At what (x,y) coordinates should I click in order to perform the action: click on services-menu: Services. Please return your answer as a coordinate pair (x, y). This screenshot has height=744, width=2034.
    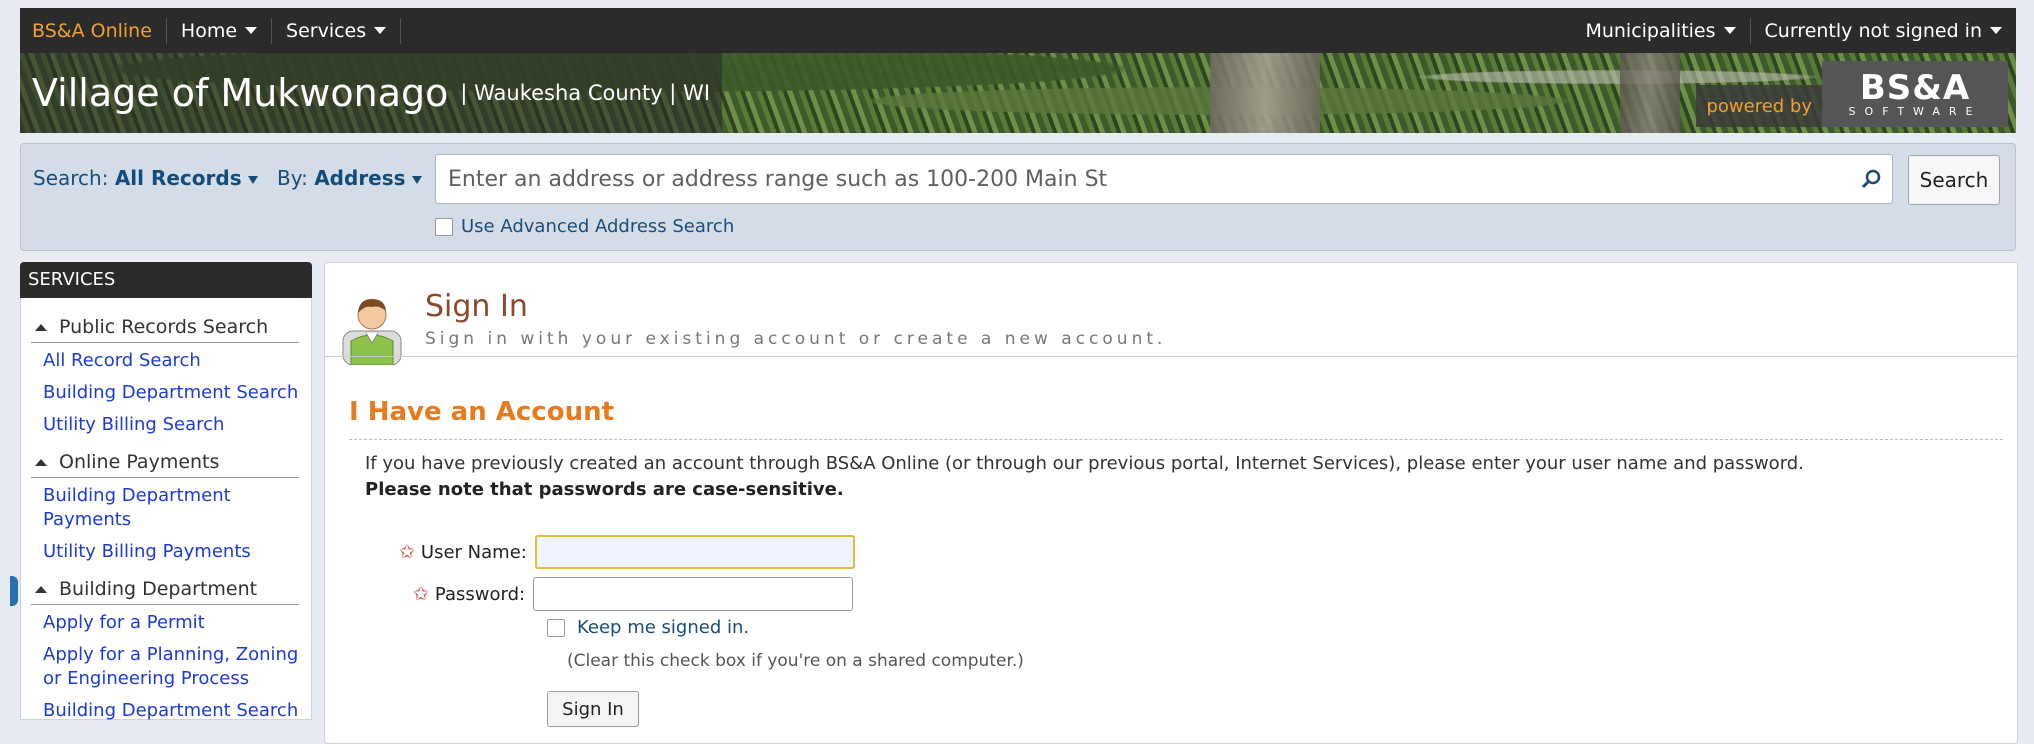
    Looking at the image, I should click on (337, 30).